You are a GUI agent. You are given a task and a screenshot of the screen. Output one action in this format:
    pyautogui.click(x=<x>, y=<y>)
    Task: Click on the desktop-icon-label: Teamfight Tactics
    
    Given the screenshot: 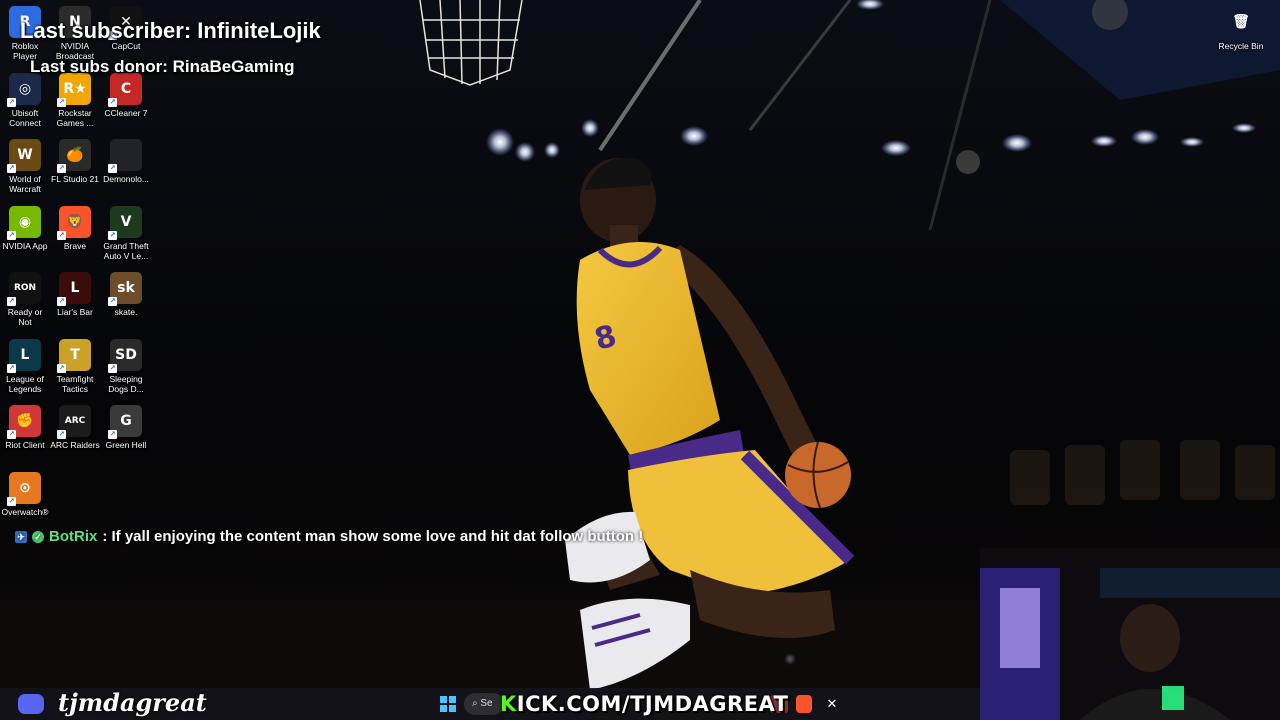 What is the action you would take?
    pyautogui.click(x=75, y=384)
    